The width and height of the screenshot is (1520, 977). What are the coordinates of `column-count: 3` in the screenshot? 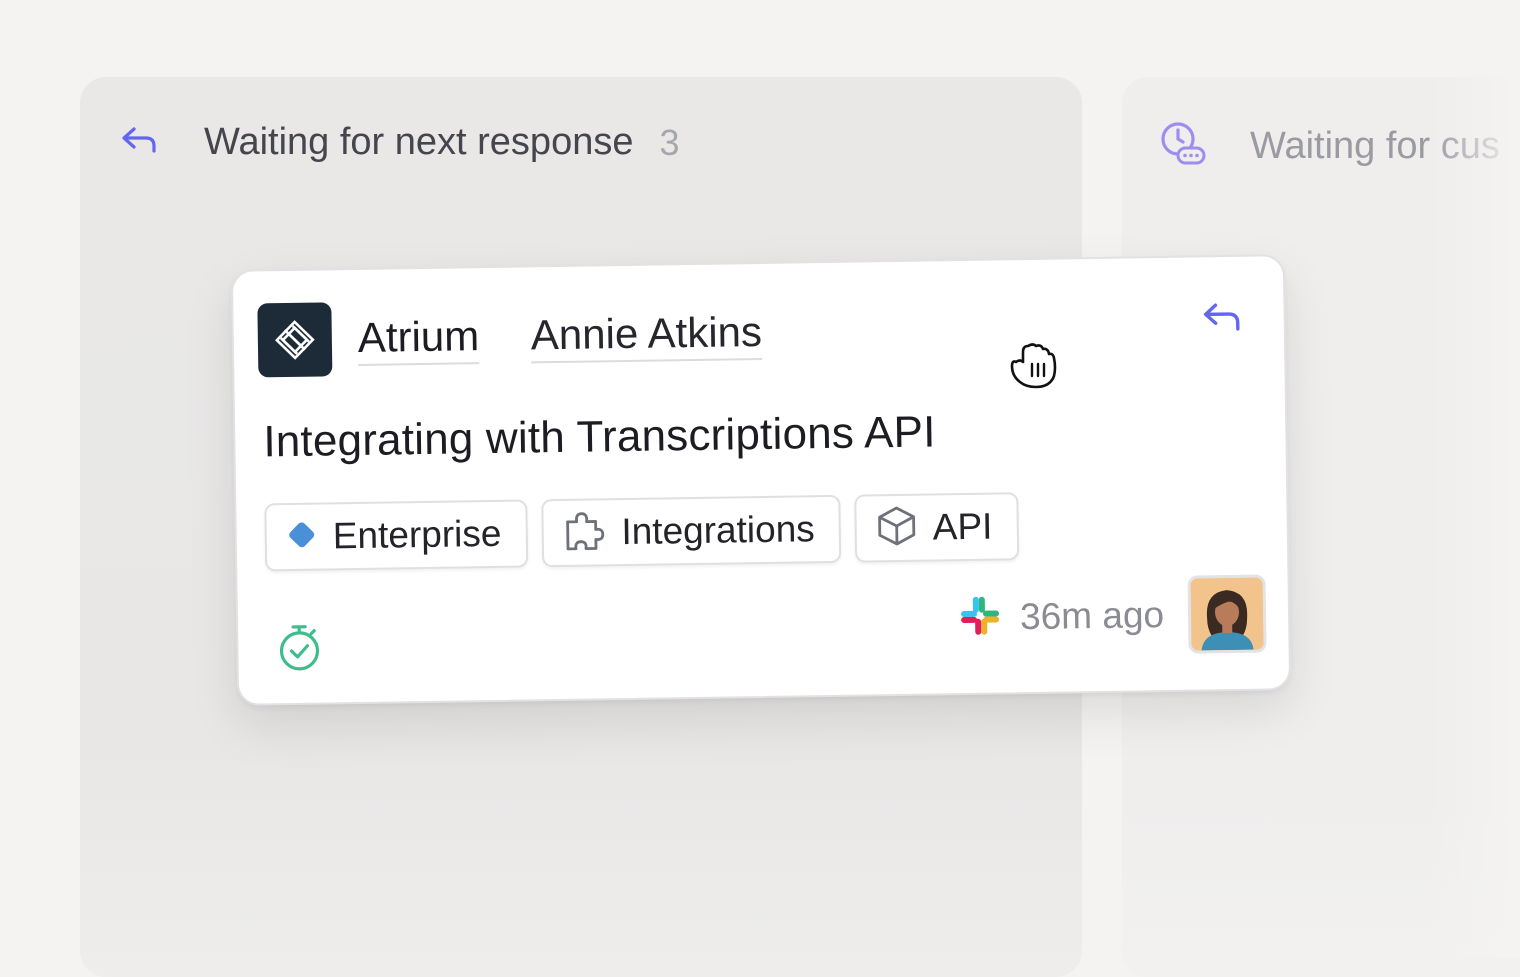 It's located at (669, 142).